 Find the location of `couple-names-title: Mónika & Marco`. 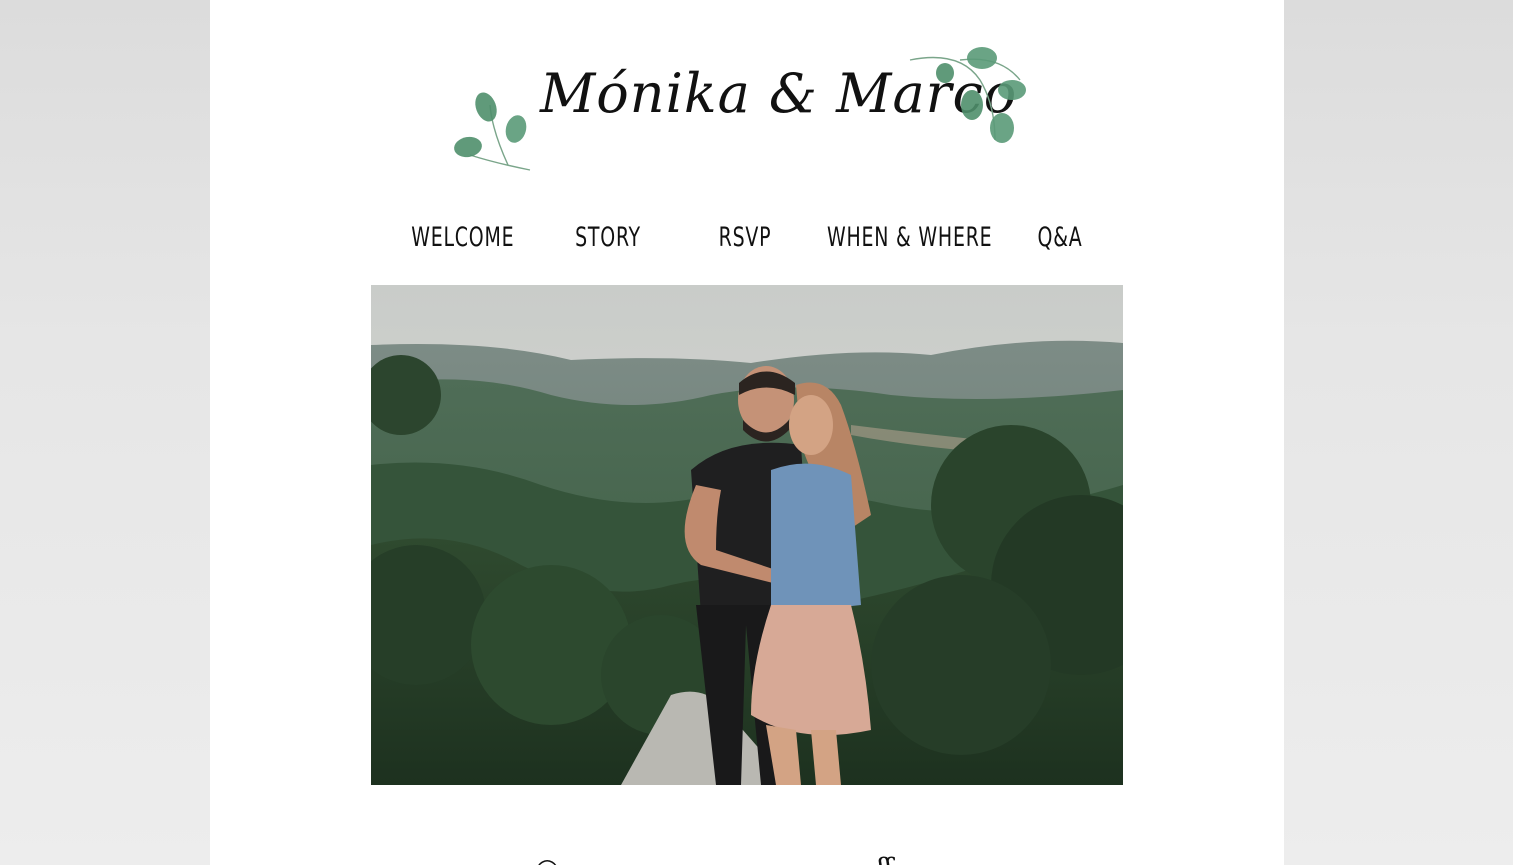

couple-names-title: Mónika & Marco is located at coordinates (779, 93).